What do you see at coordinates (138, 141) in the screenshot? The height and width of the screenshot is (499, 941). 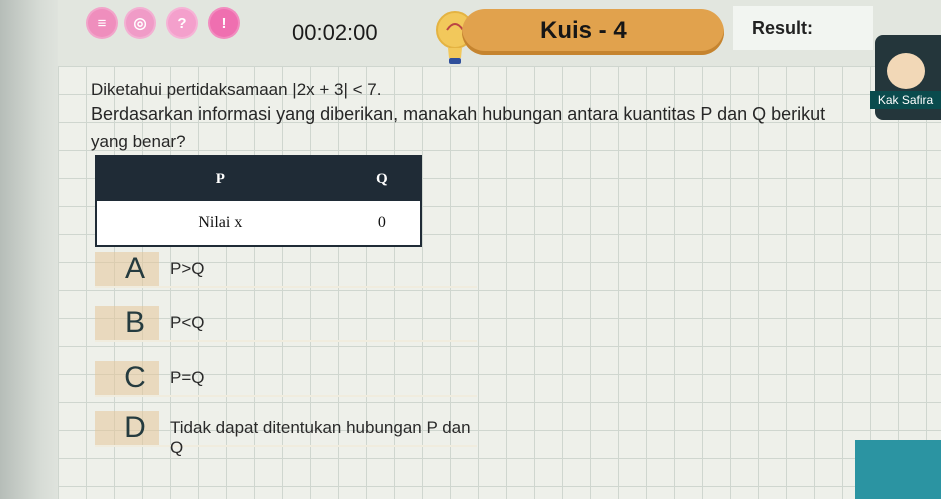 I see `question-line-3: yang benar?` at bounding box center [138, 141].